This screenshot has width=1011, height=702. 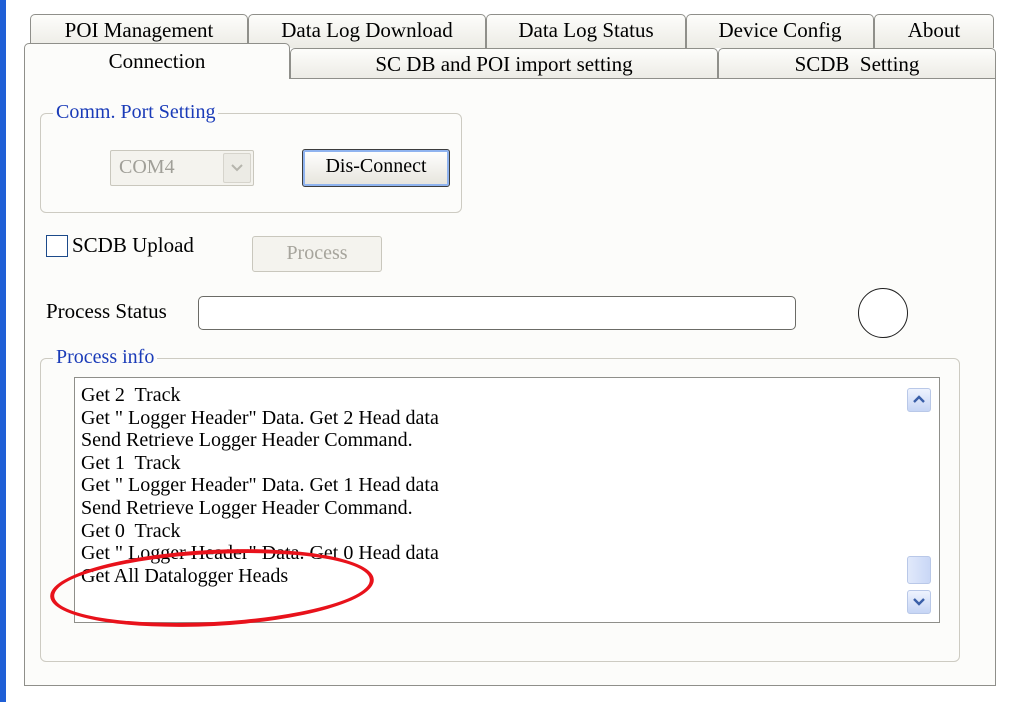 What do you see at coordinates (106, 311) in the screenshot?
I see `process-status-label: Process Status` at bounding box center [106, 311].